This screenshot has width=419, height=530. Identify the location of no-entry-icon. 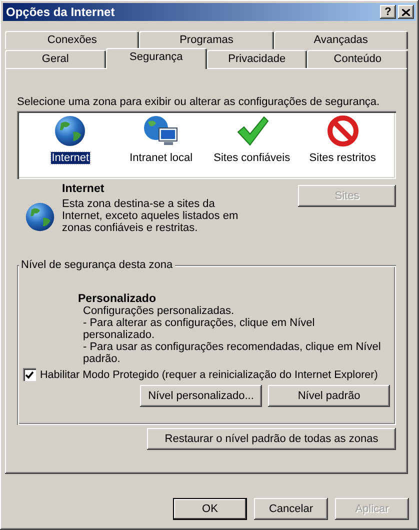
(343, 131).